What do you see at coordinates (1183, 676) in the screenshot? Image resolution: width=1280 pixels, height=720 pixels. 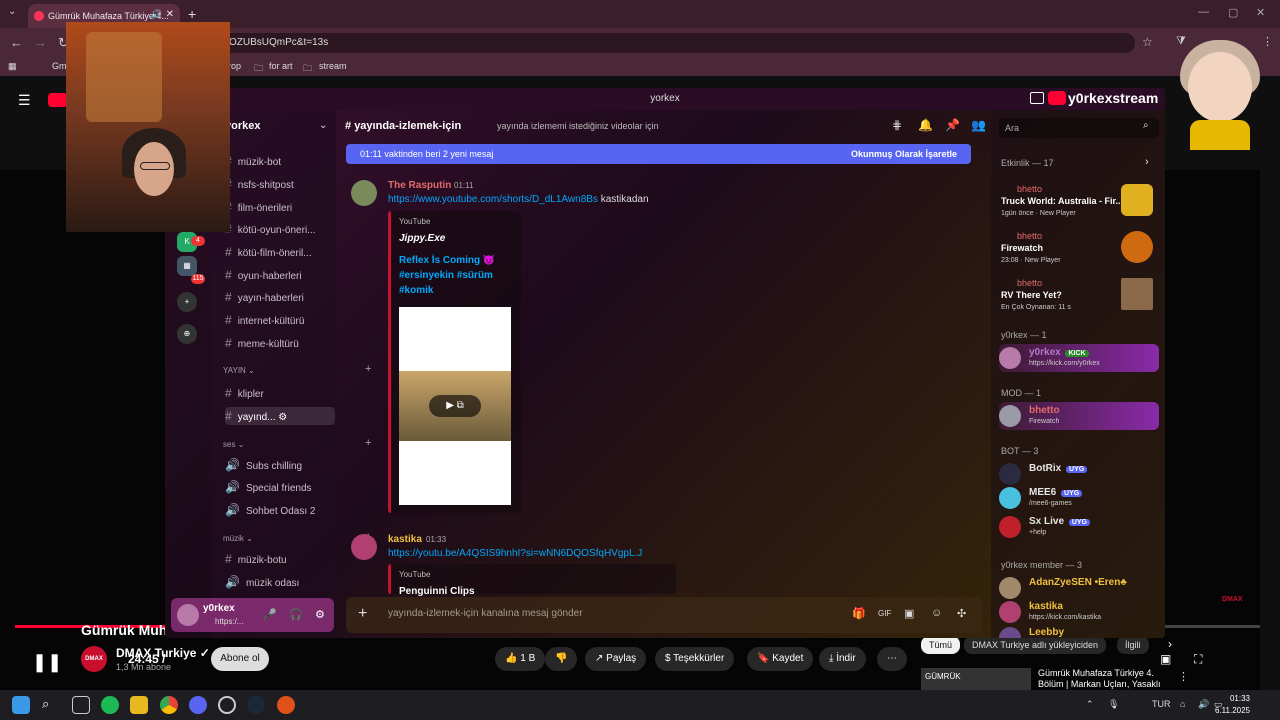 I see `more-icon: ⋮` at bounding box center [1183, 676].